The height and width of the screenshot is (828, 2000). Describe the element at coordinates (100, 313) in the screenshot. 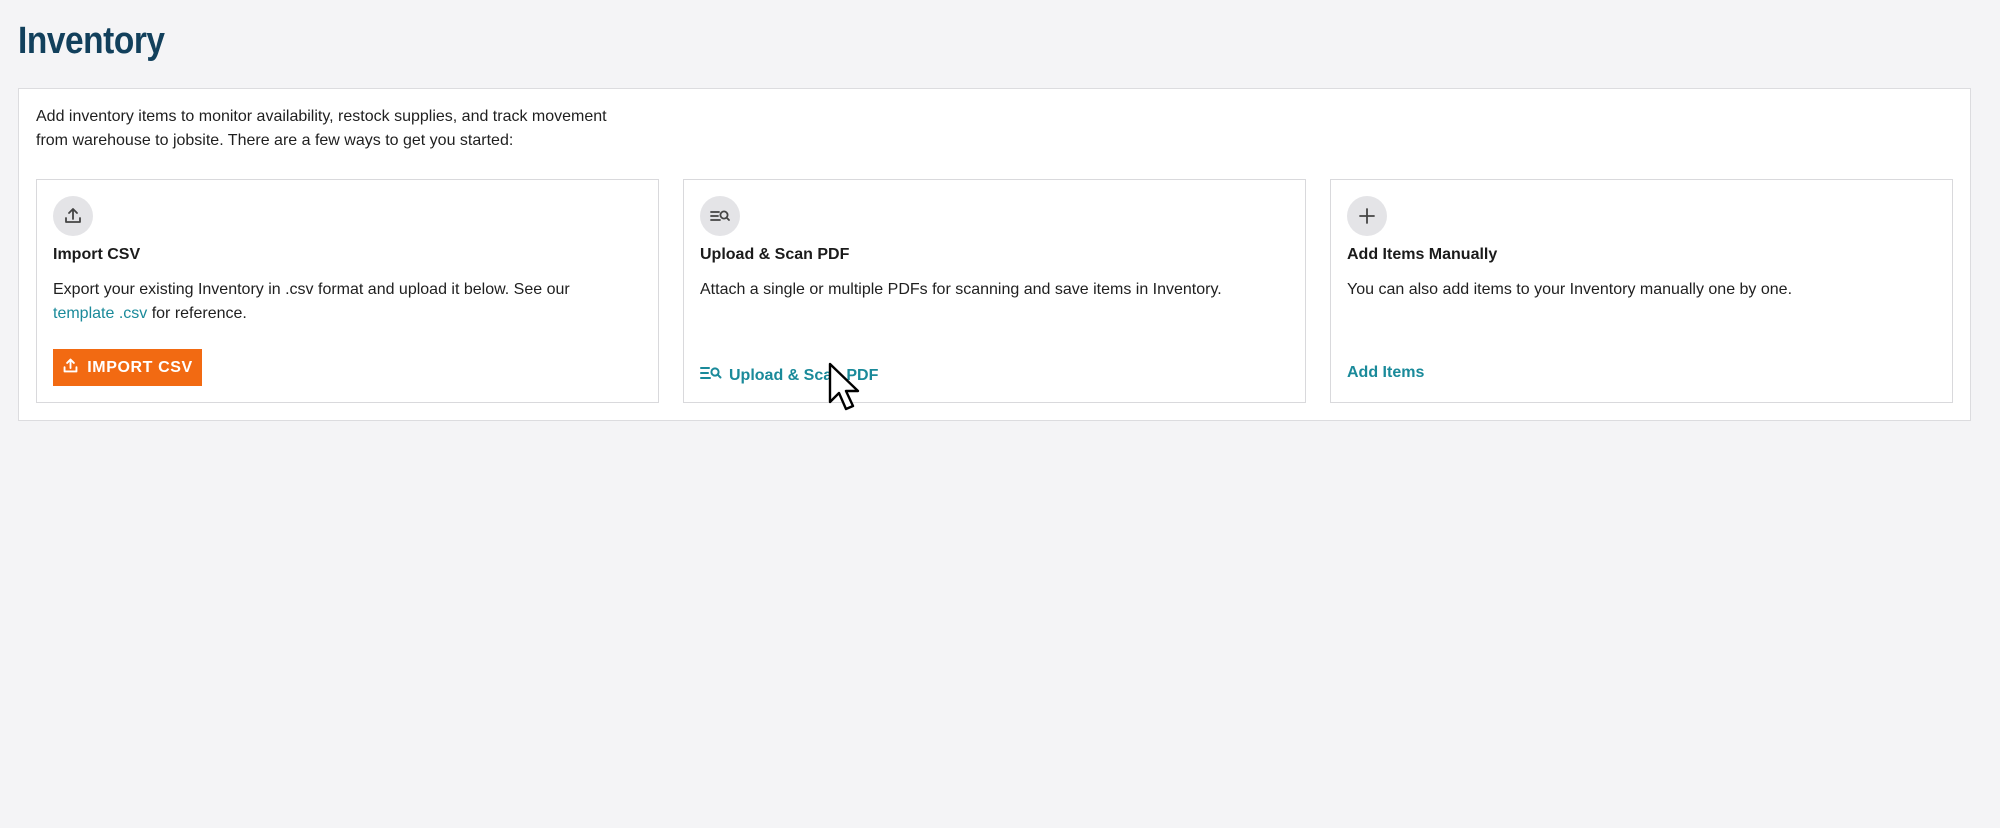

I see `template-csv-link: template .csv` at that location.